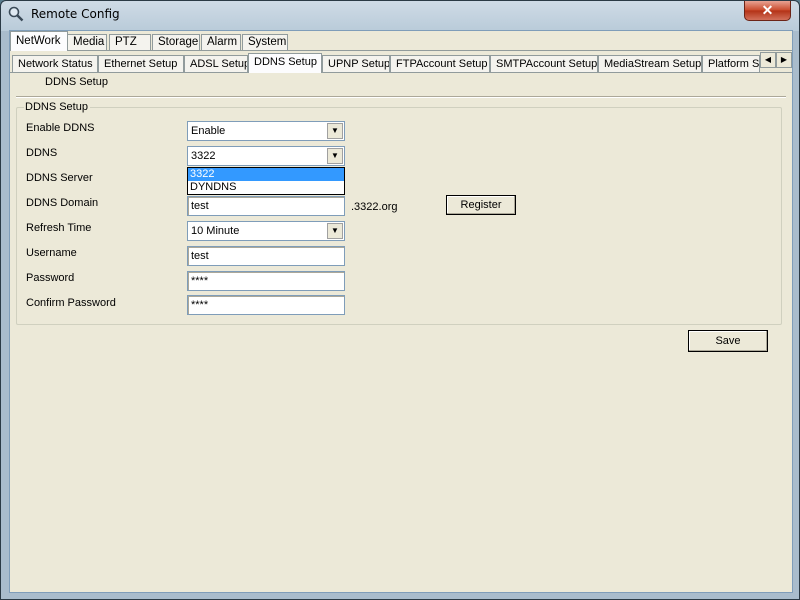 The image size is (800, 600). What do you see at coordinates (126, 42) in the screenshot?
I see `tab-label: PTZ` at bounding box center [126, 42].